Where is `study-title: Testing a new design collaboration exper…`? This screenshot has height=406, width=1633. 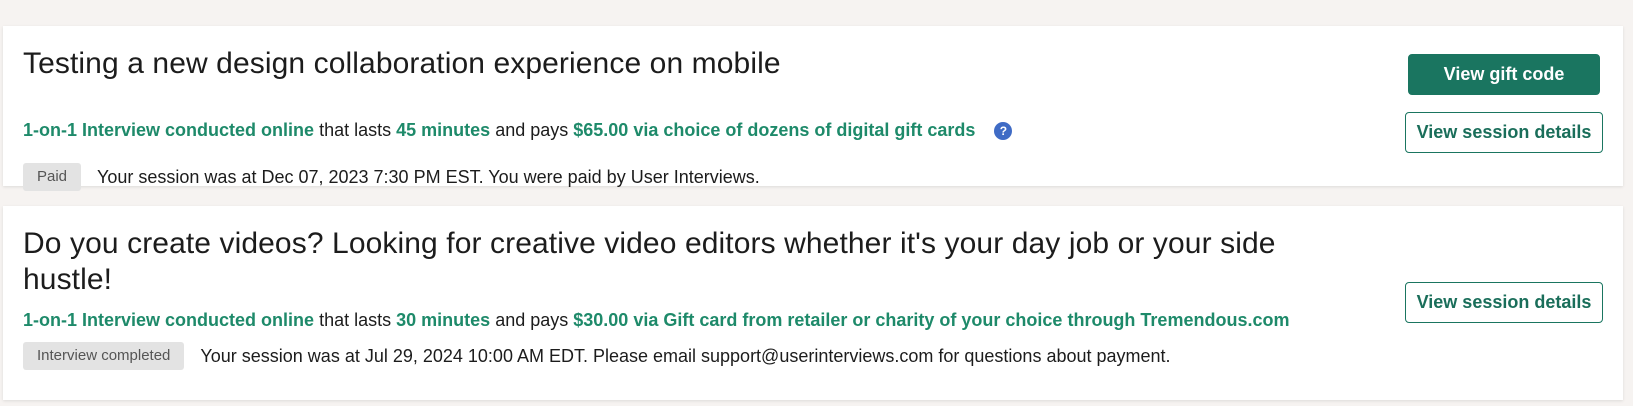
study-title: Testing a new design collaboration exper… is located at coordinates (402, 63).